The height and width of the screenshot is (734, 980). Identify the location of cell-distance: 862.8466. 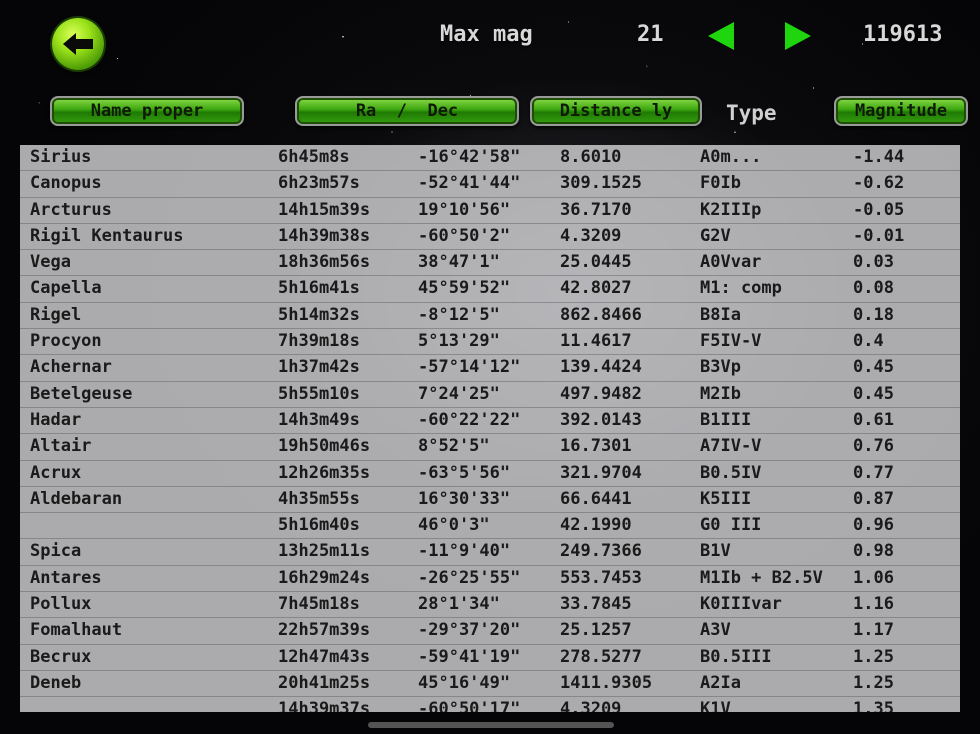
(601, 314).